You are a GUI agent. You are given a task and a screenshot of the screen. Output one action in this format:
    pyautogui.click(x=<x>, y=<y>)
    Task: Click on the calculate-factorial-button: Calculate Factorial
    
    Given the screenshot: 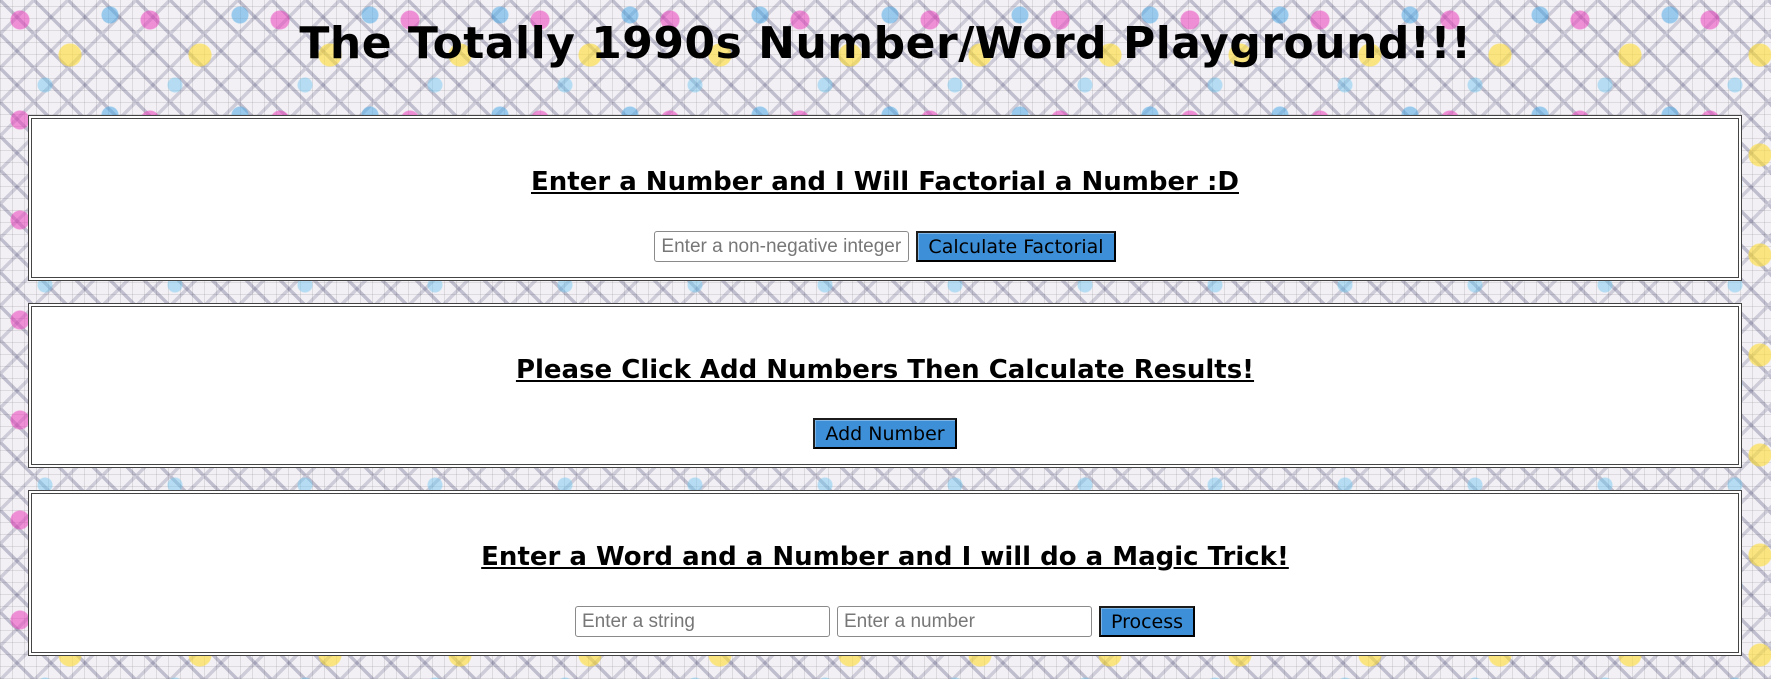 What is the action you would take?
    pyautogui.click(x=1016, y=246)
    